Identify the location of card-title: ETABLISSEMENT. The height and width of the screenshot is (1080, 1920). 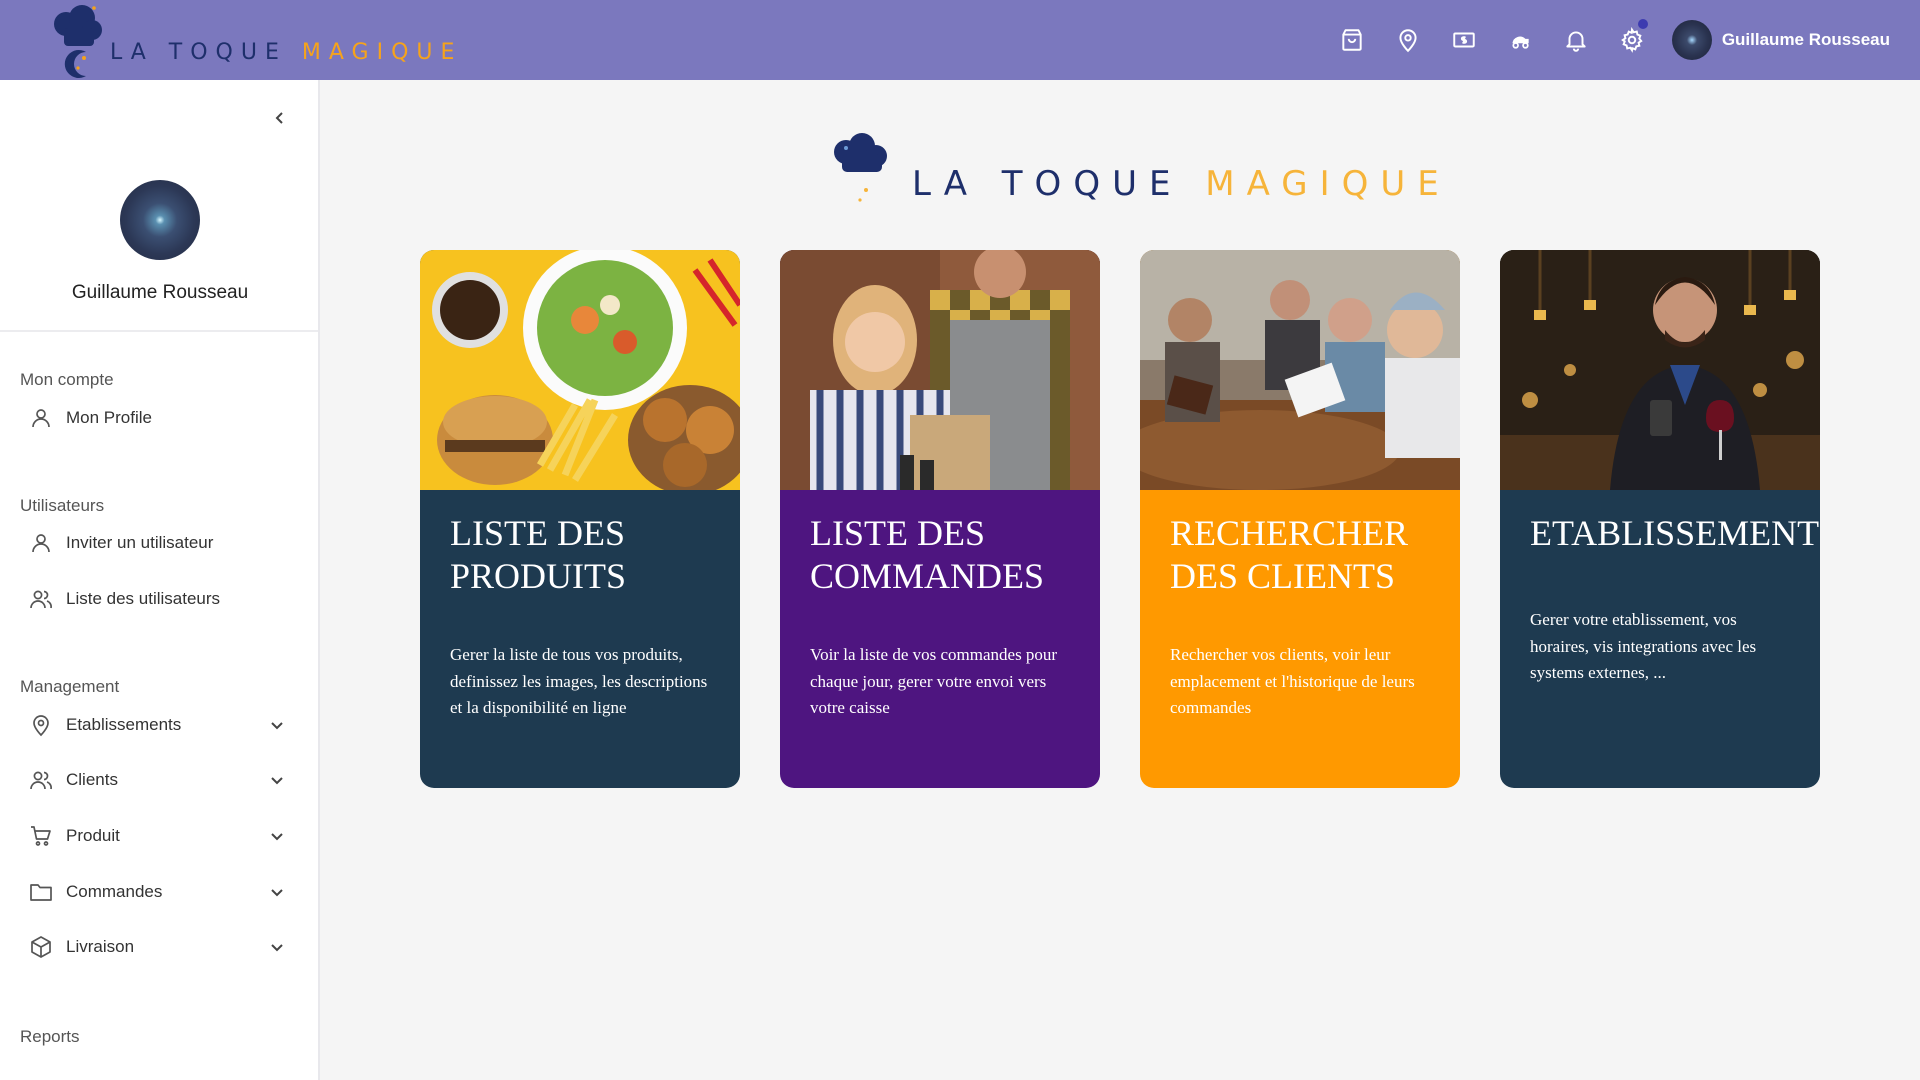
(1675, 533).